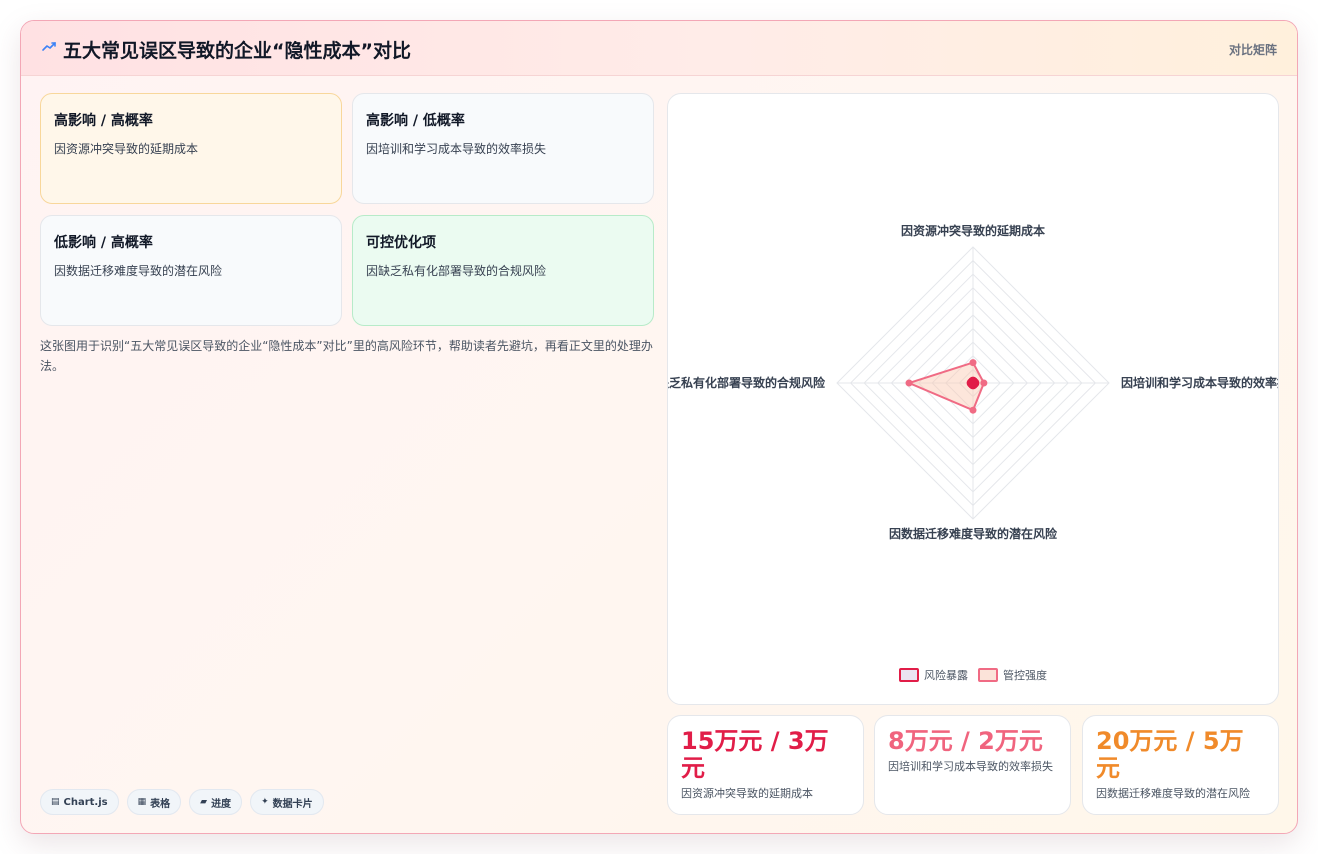  I want to click on stat-card-delay-cost: 15万元 / 3万元 因资源冲突导致的延期成本, so click(765, 765).